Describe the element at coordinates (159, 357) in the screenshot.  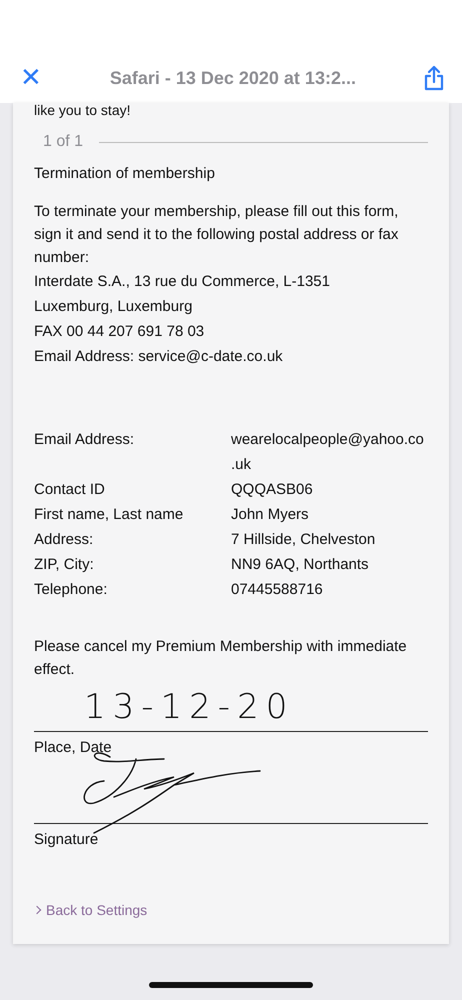
I see `address-line: Email Address: service@c-date.co.uk` at that location.